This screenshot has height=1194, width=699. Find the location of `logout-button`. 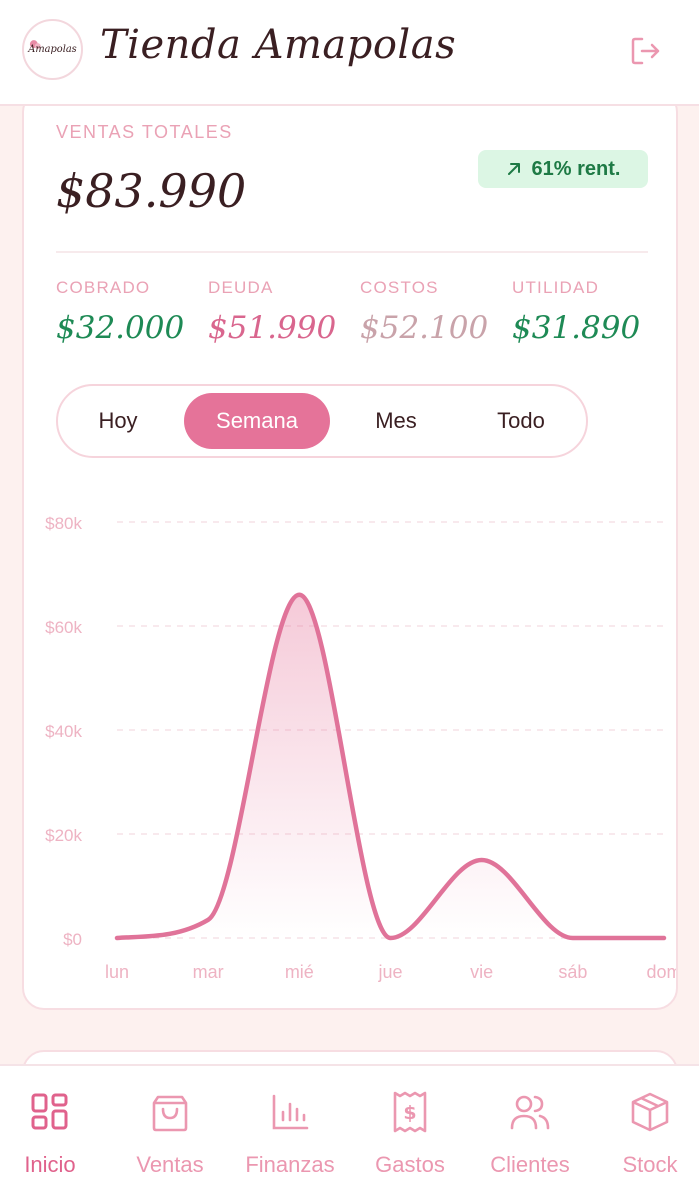

logout-button is located at coordinates (646, 51).